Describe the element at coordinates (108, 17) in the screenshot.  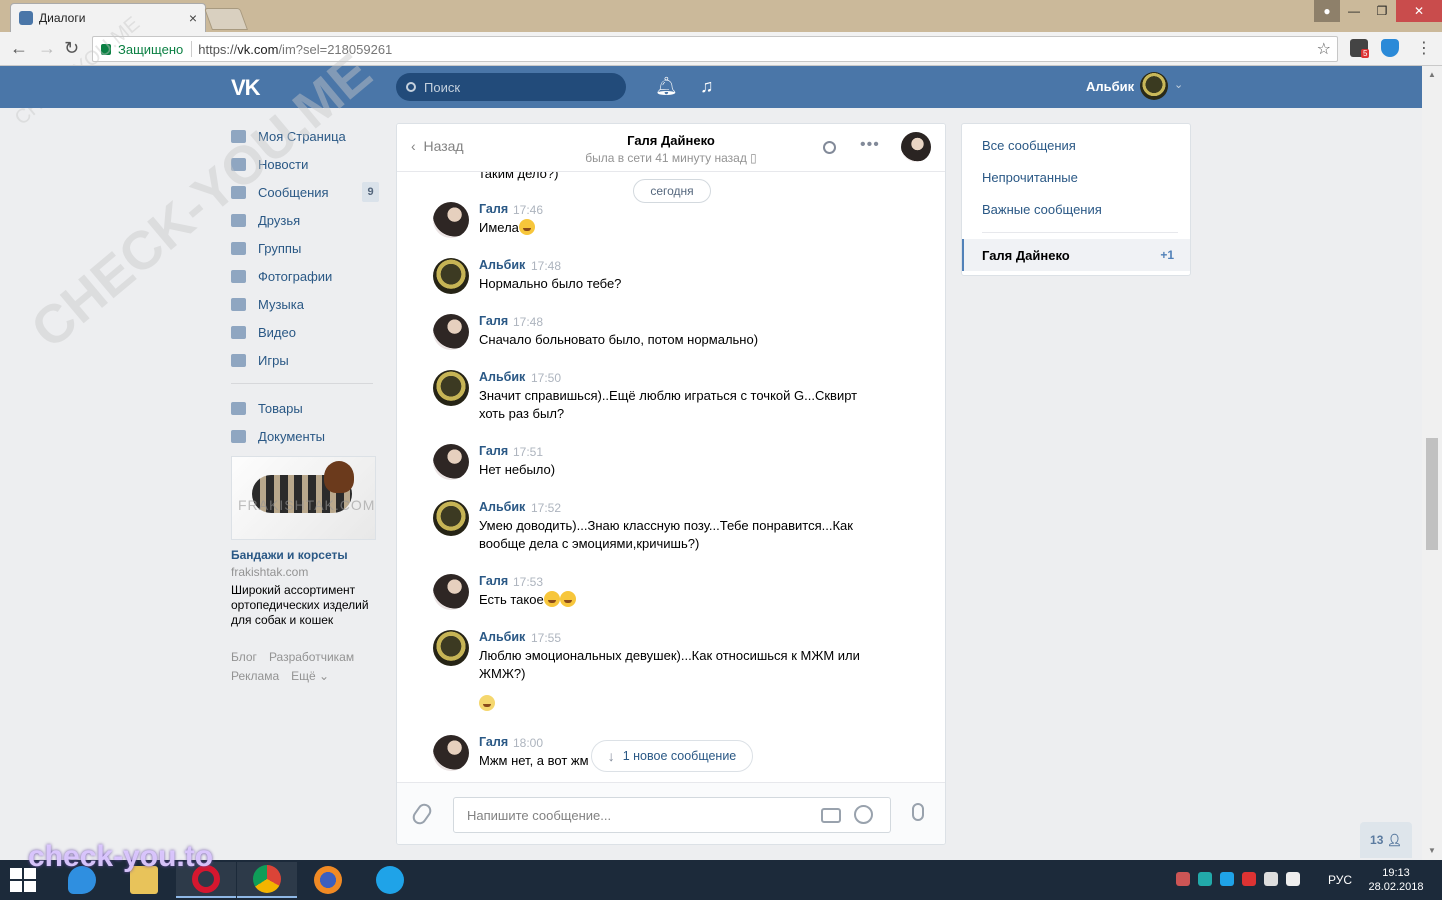
I see `browser-tab-dialogs: Диалоги ×` at that location.